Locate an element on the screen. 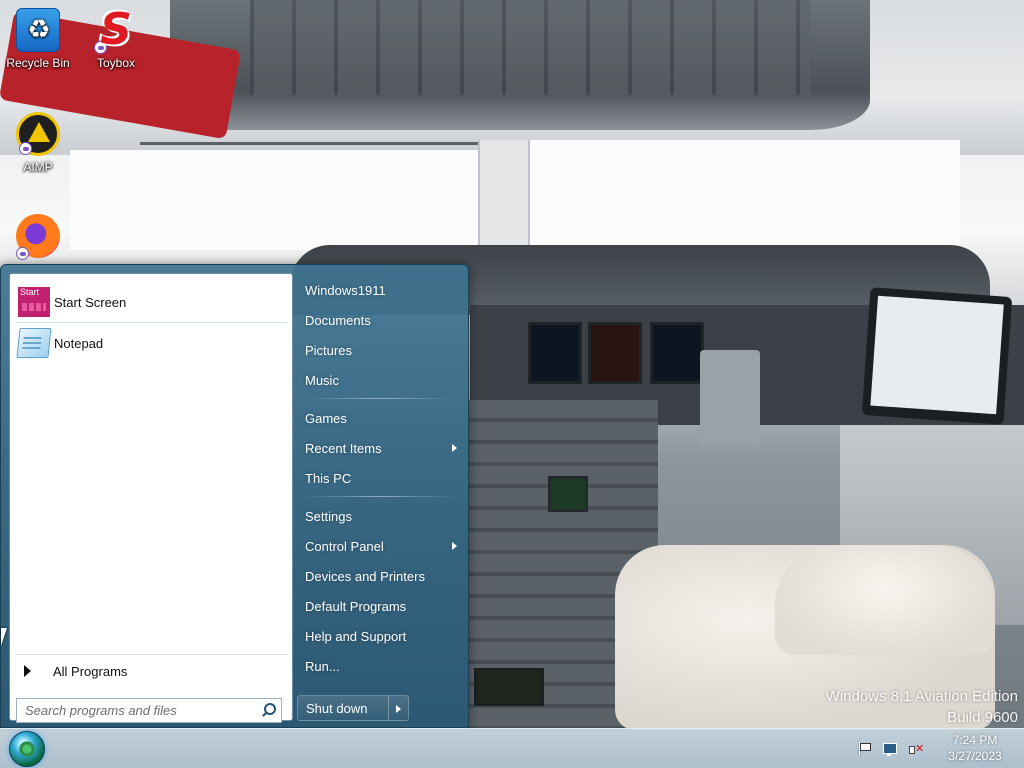 The height and width of the screenshot is (768, 1024). taskbar-clock: 7:24 PM 3/27/2023 is located at coordinates (975, 748).